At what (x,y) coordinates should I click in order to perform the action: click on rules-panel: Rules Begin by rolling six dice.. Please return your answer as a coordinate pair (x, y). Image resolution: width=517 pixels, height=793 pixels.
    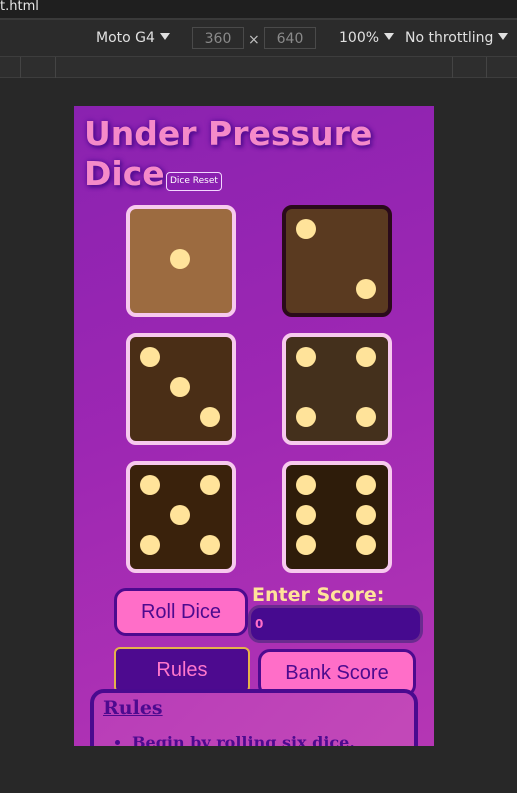
    Looking at the image, I should click on (254, 717).